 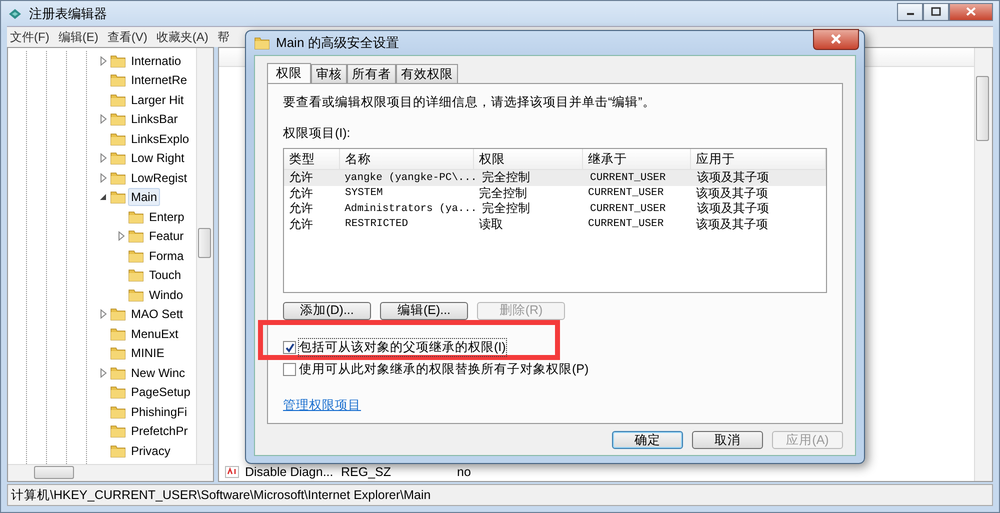 I want to click on column-header: 名称, so click(x=407, y=159).